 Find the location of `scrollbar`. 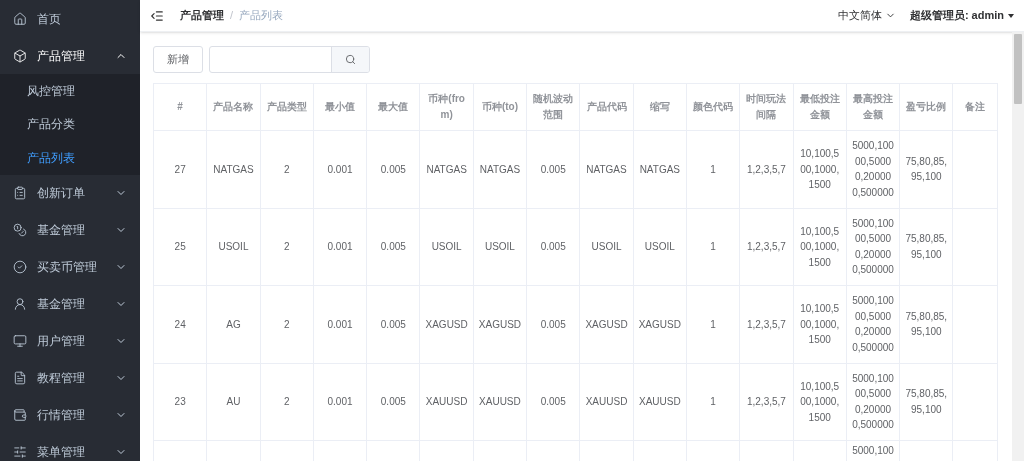

scrollbar is located at coordinates (1018, 246).